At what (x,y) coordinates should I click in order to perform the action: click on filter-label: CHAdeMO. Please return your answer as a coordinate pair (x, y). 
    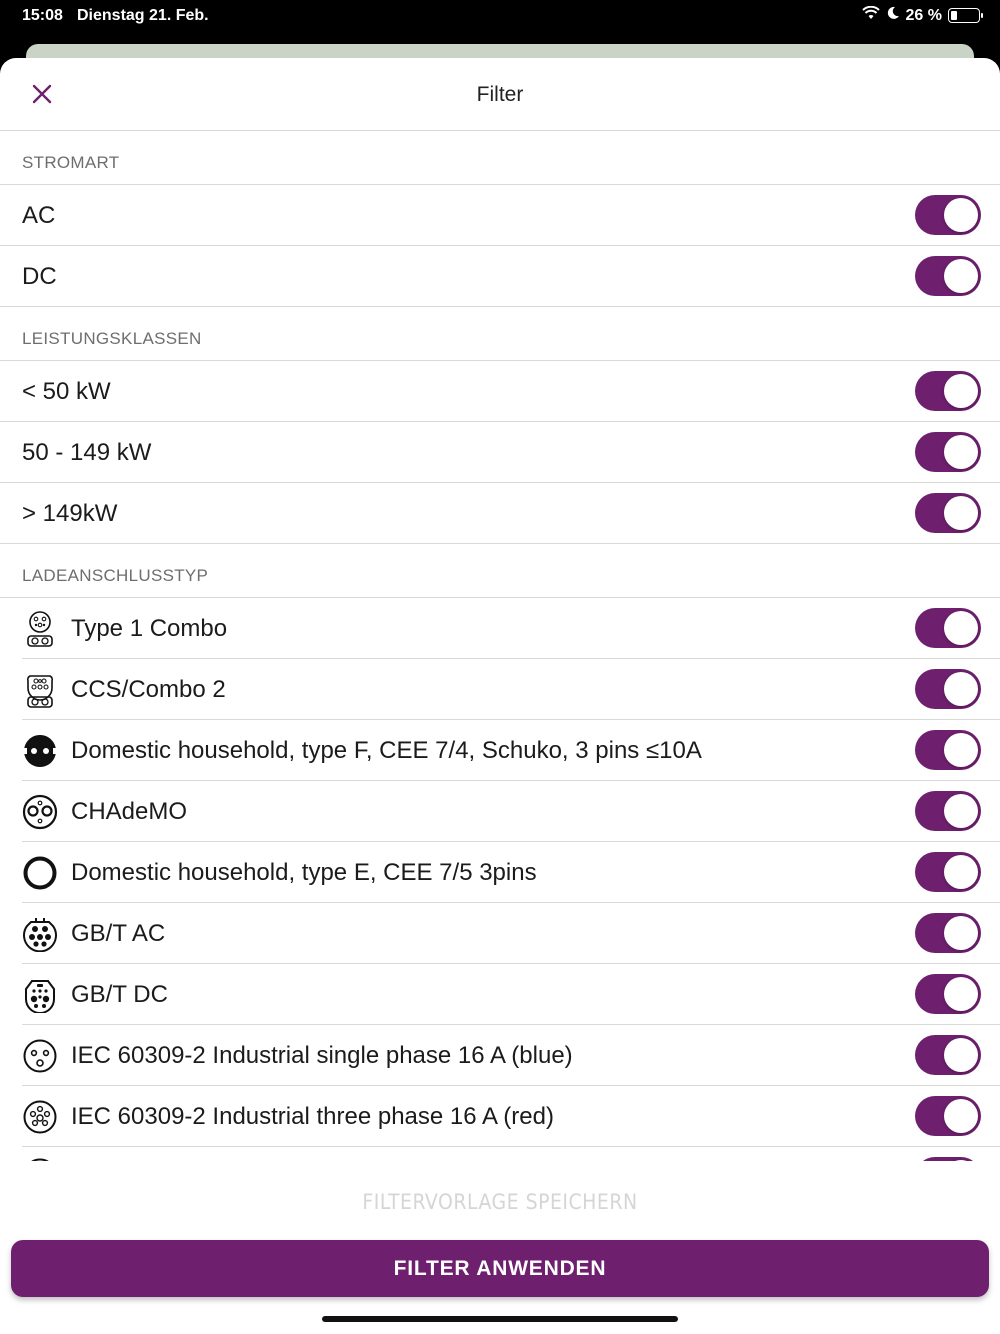
    Looking at the image, I should click on (129, 811).